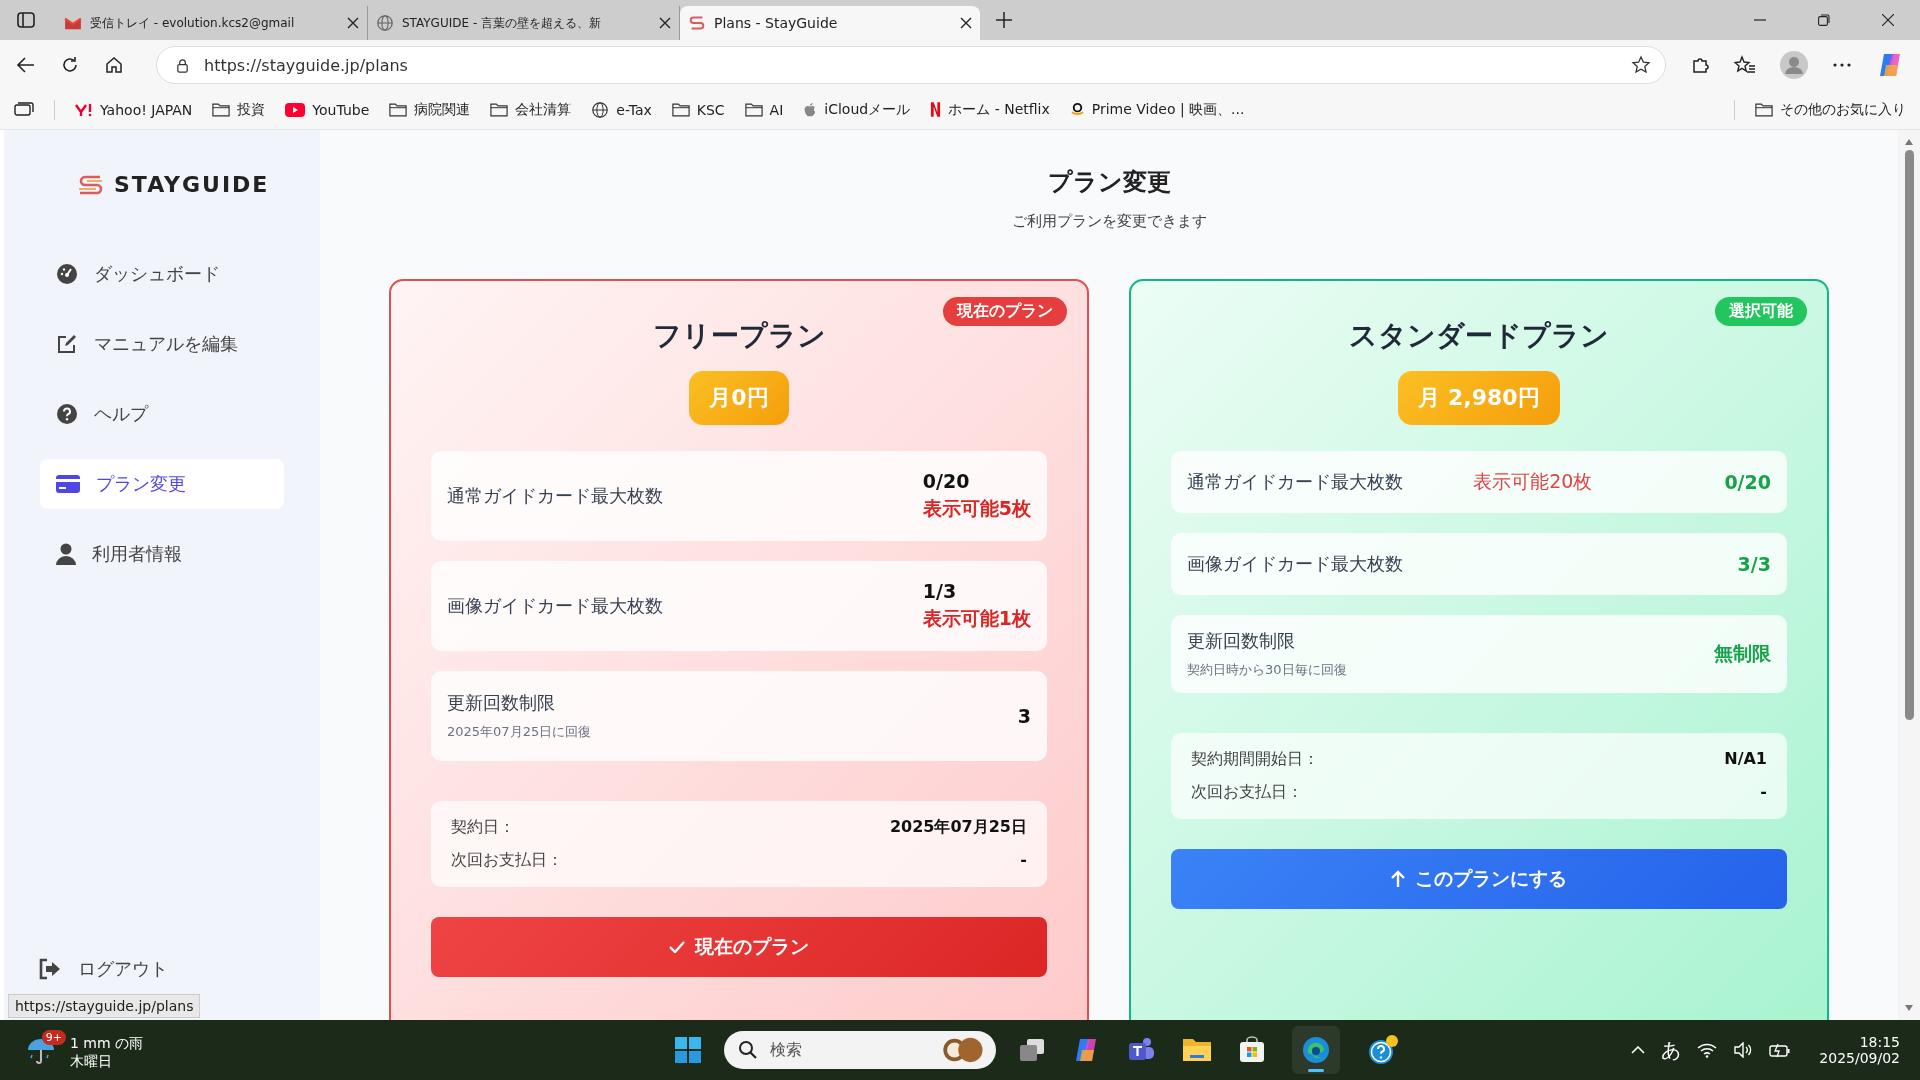 This screenshot has height=1080, width=1920. I want to click on bookmark: 会社清算, so click(531, 109).